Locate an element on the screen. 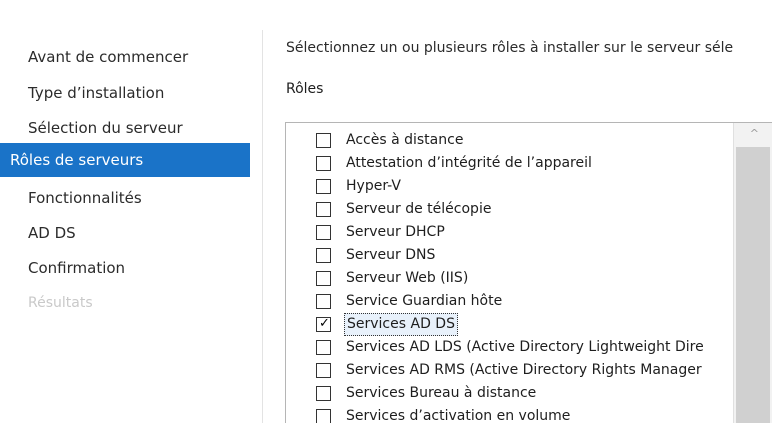 This screenshot has height=423, width=772. role-label: Services AD DS is located at coordinates (401, 324).